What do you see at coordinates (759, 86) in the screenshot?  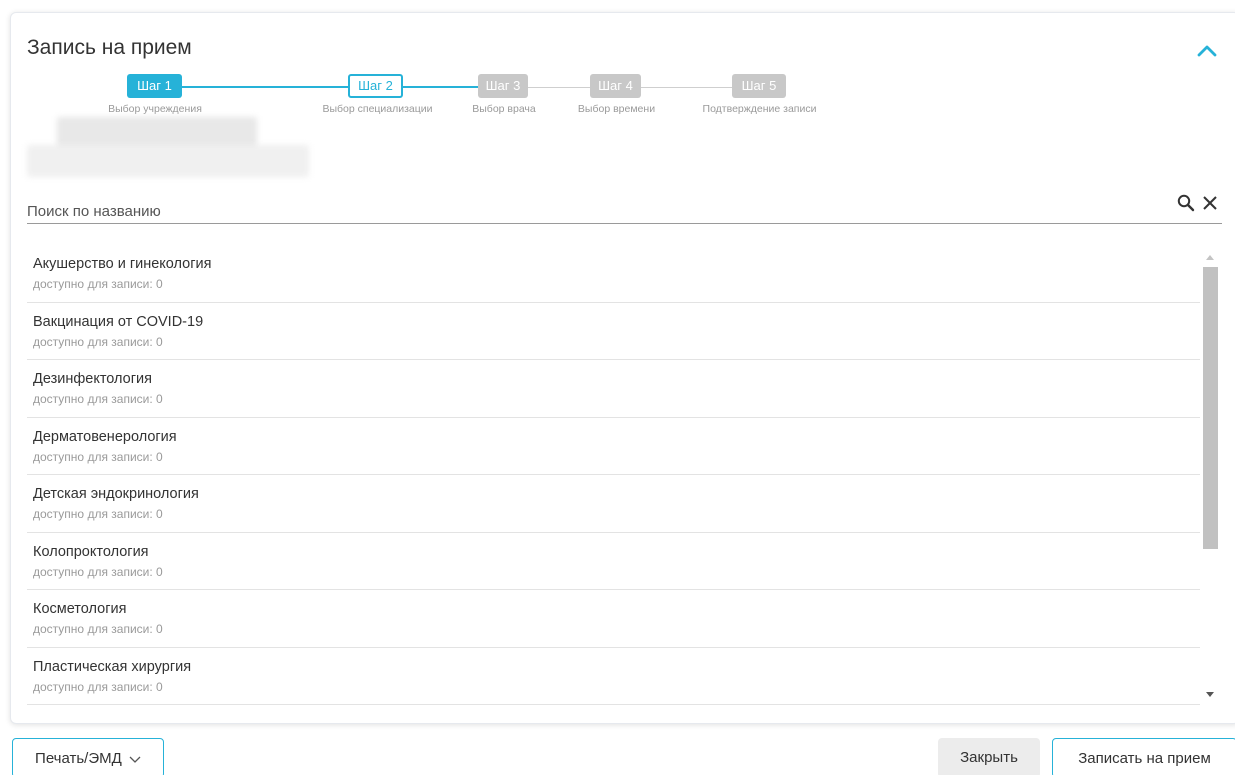 I see `step-5: Шаг 5` at bounding box center [759, 86].